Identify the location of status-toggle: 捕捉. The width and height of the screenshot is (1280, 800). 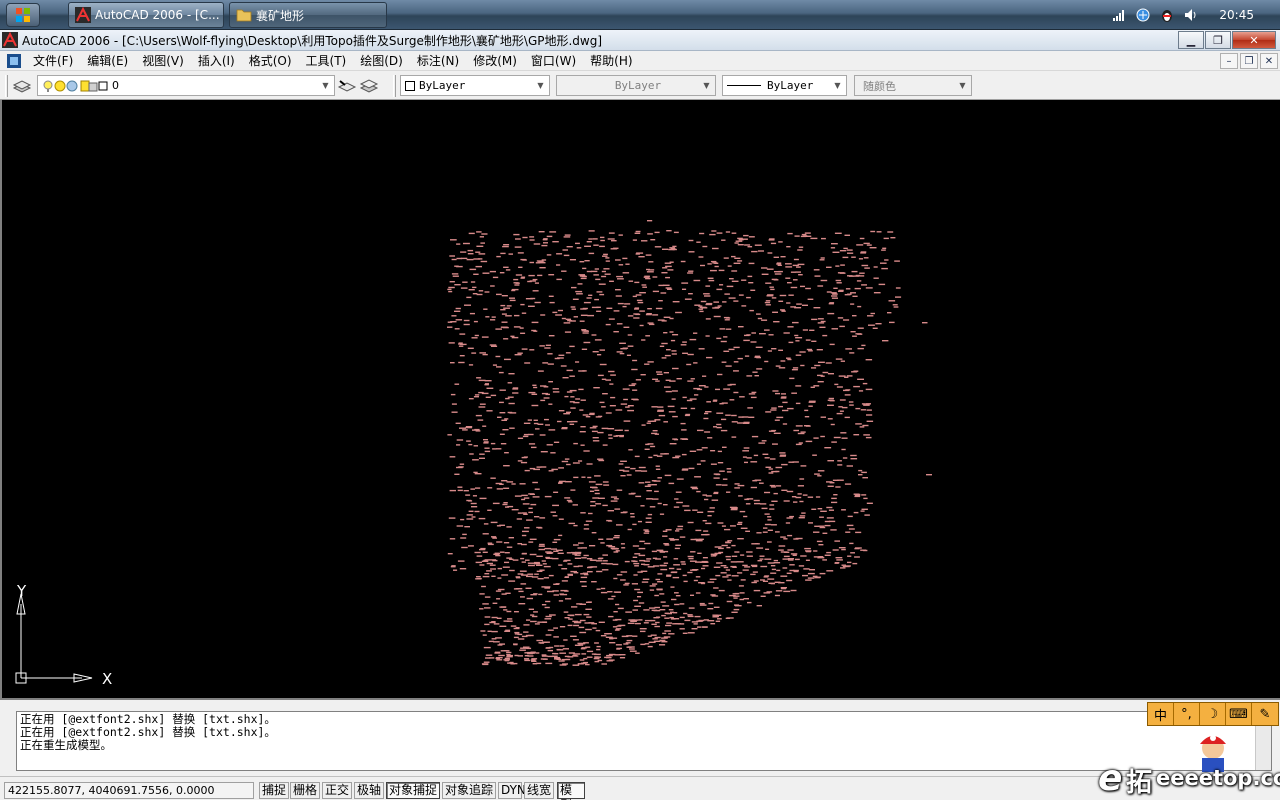
(274, 790).